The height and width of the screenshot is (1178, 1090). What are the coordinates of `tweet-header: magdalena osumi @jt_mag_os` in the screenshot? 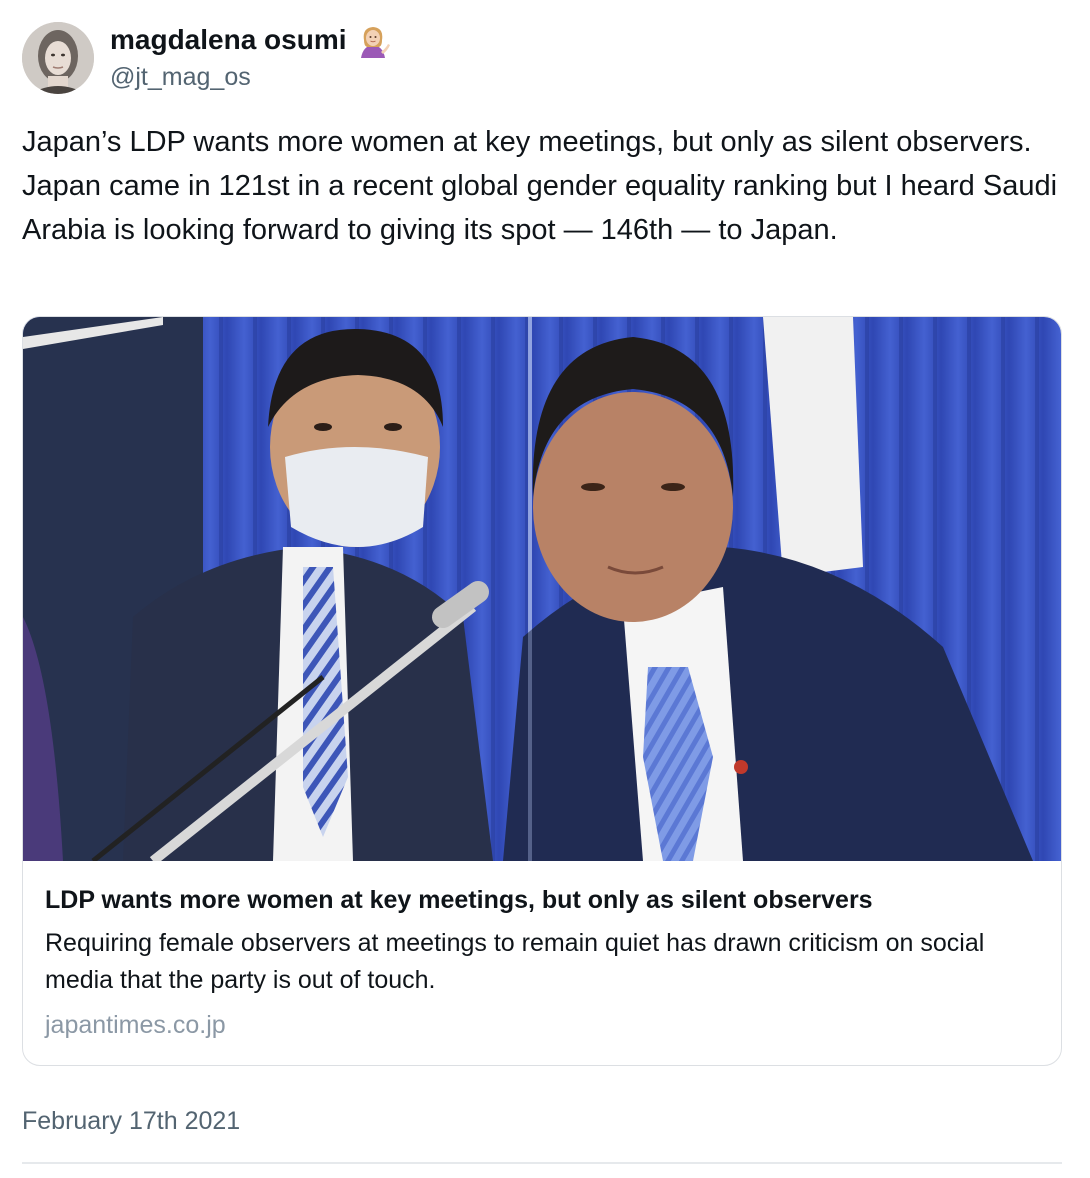 It's located at (206, 58).